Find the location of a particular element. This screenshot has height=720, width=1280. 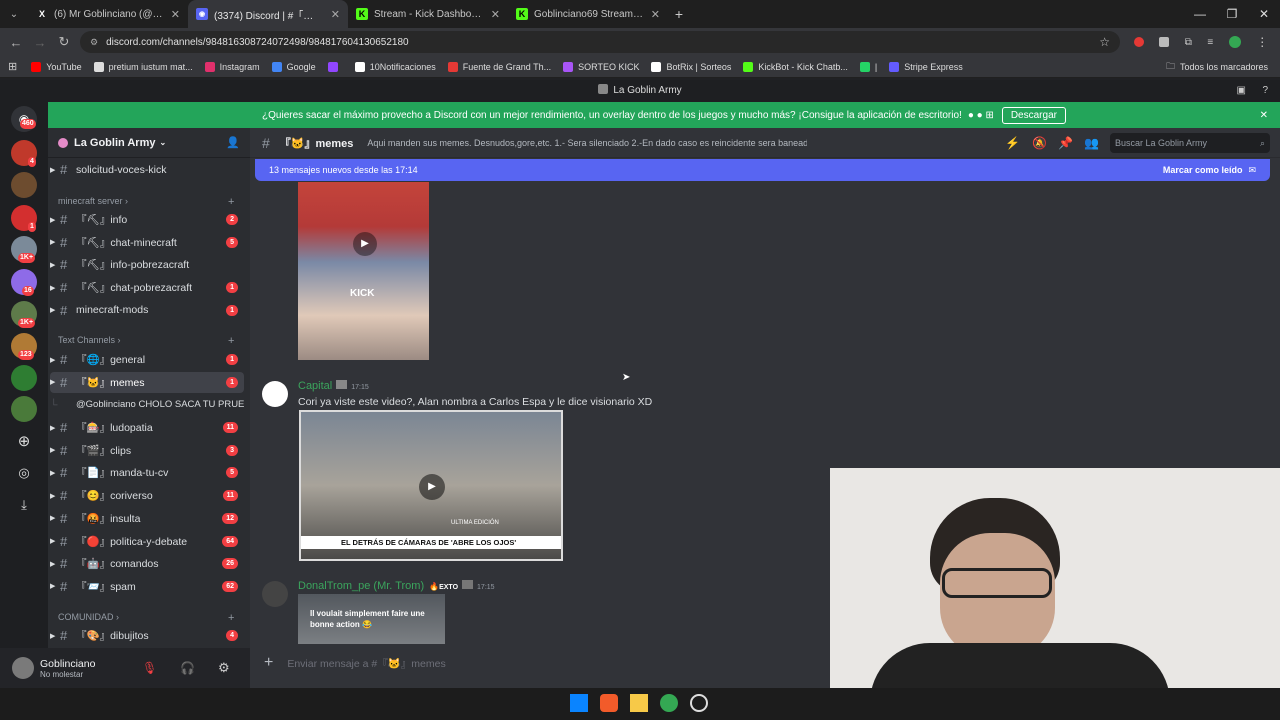

bookmark-item is located at coordinates (335, 66).